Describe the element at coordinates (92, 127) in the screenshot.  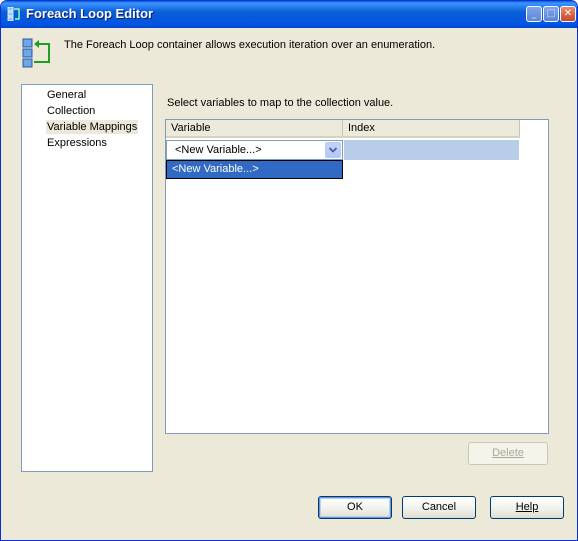
I see `nav-item-variable-mappings: Variable Mappings` at that location.